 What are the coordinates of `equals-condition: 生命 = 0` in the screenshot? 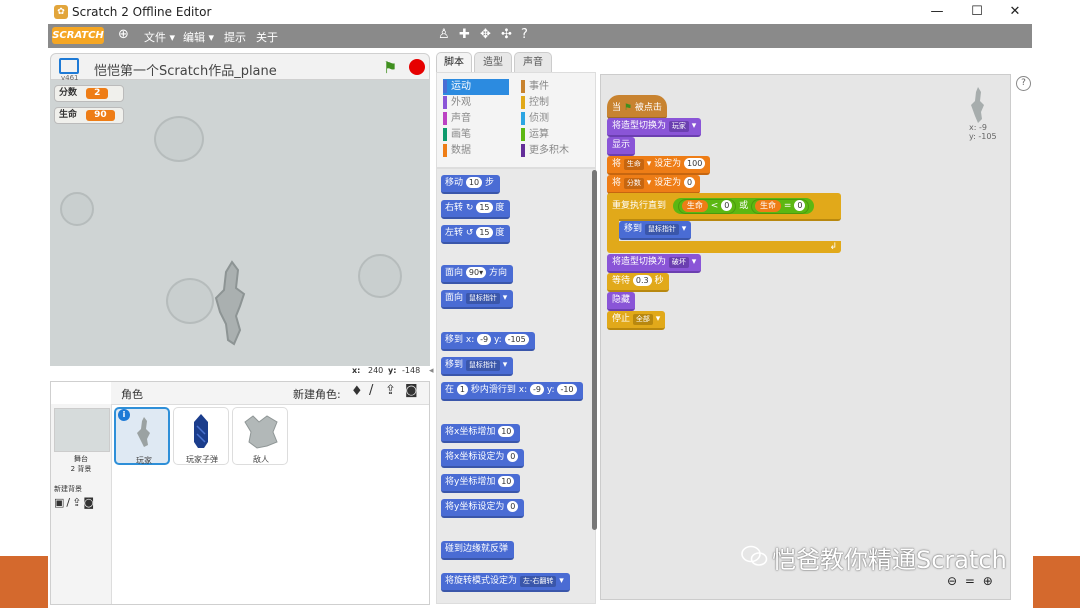 It's located at (780, 206).